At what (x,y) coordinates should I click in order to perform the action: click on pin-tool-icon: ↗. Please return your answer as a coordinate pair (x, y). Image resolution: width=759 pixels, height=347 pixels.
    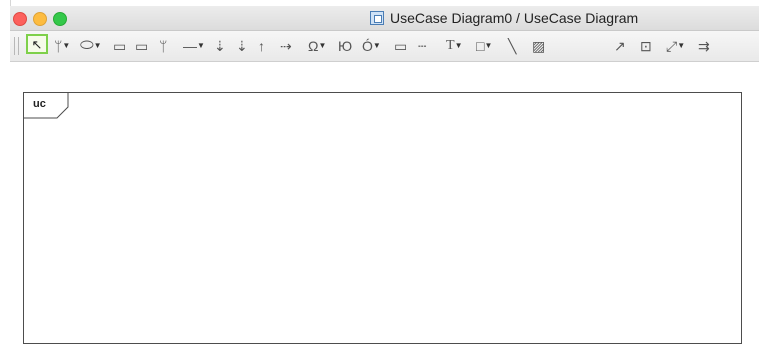
    Looking at the image, I should click on (620, 46).